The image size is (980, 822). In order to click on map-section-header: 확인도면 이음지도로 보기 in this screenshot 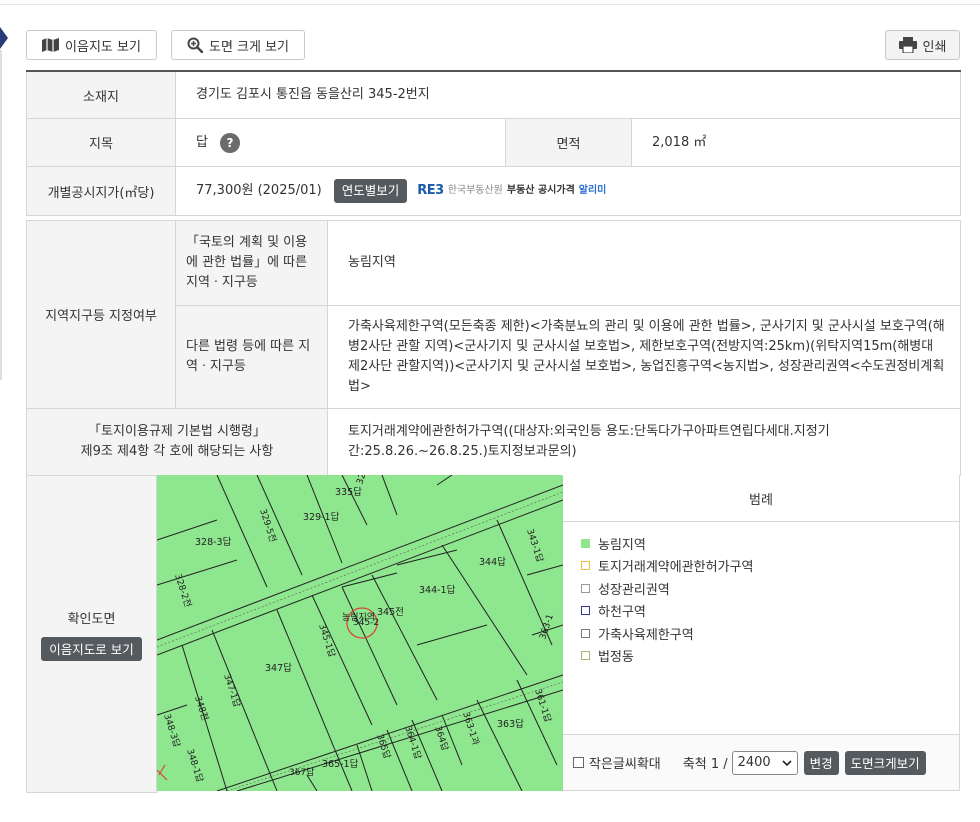, I will do `click(91, 634)`.